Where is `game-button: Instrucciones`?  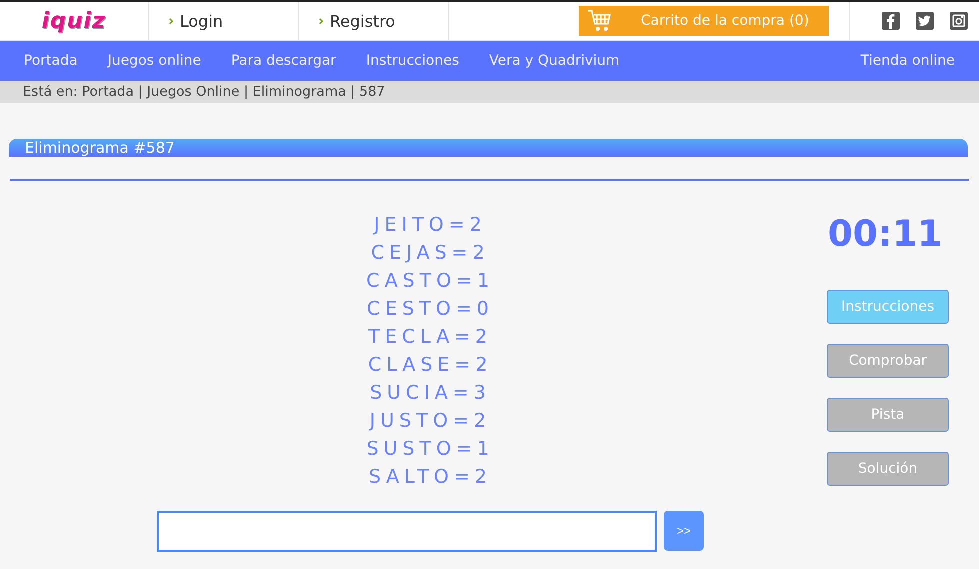
game-button: Instrucciones is located at coordinates (888, 307).